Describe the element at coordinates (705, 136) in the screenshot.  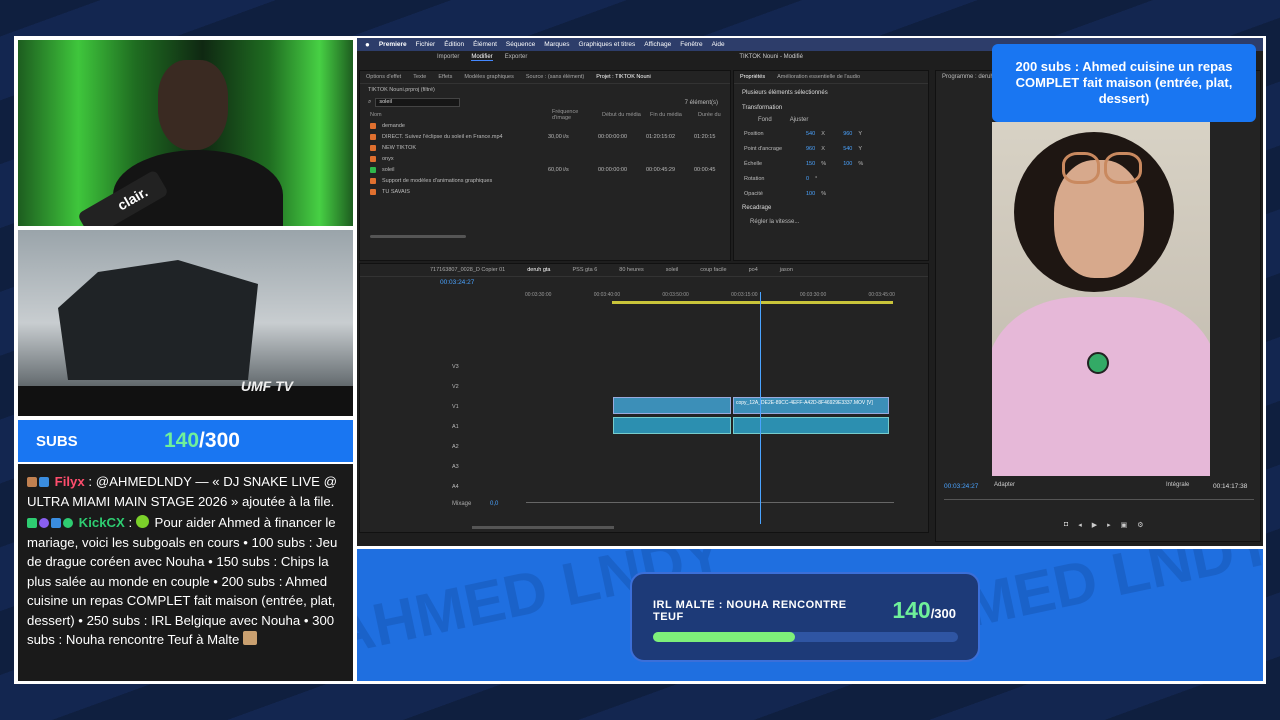
I see `file-duration: 01:20:15` at that location.